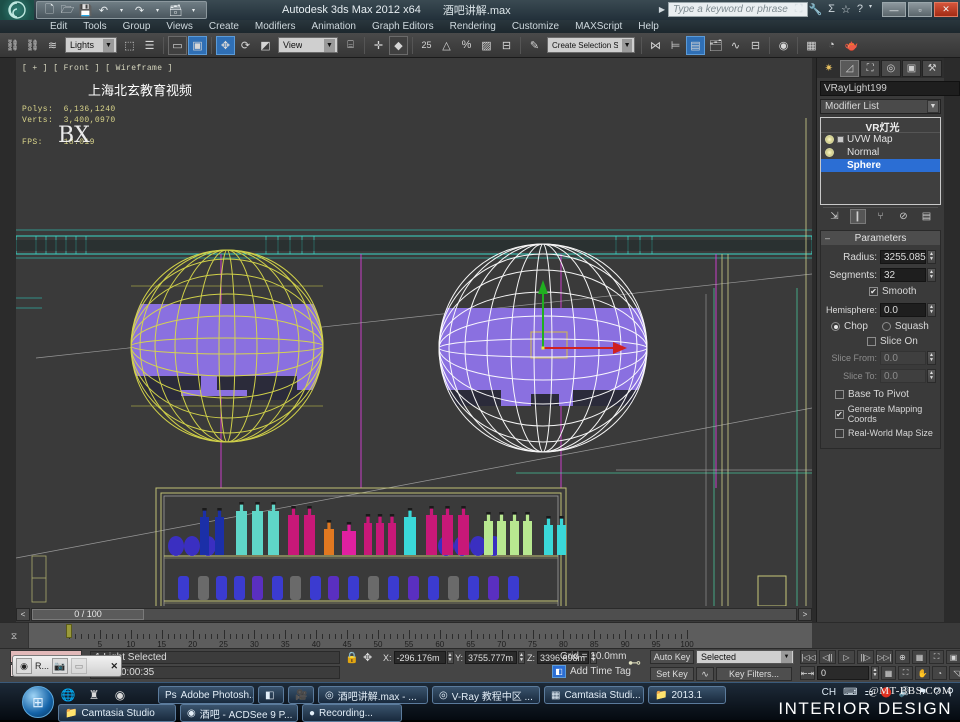  I want to click on select-and-scale-icon: ◩, so click(265, 45).